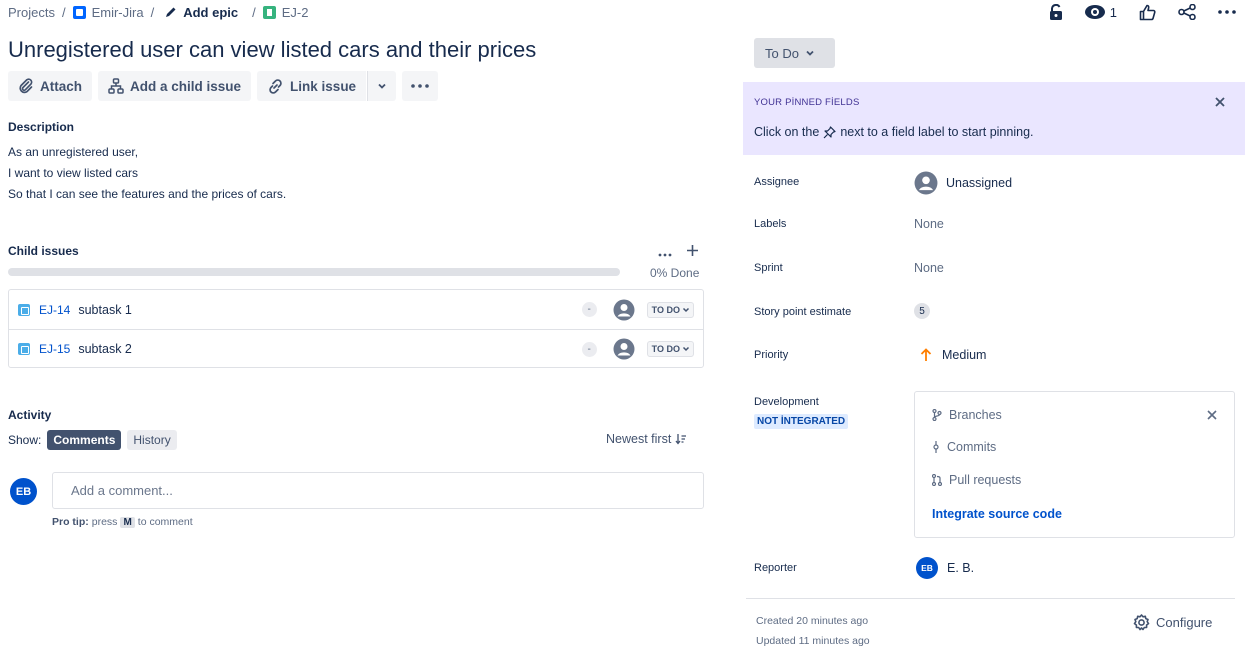  What do you see at coordinates (152, 440) in the screenshot?
I see `tab-history: History` at bounding box center [152, 440].